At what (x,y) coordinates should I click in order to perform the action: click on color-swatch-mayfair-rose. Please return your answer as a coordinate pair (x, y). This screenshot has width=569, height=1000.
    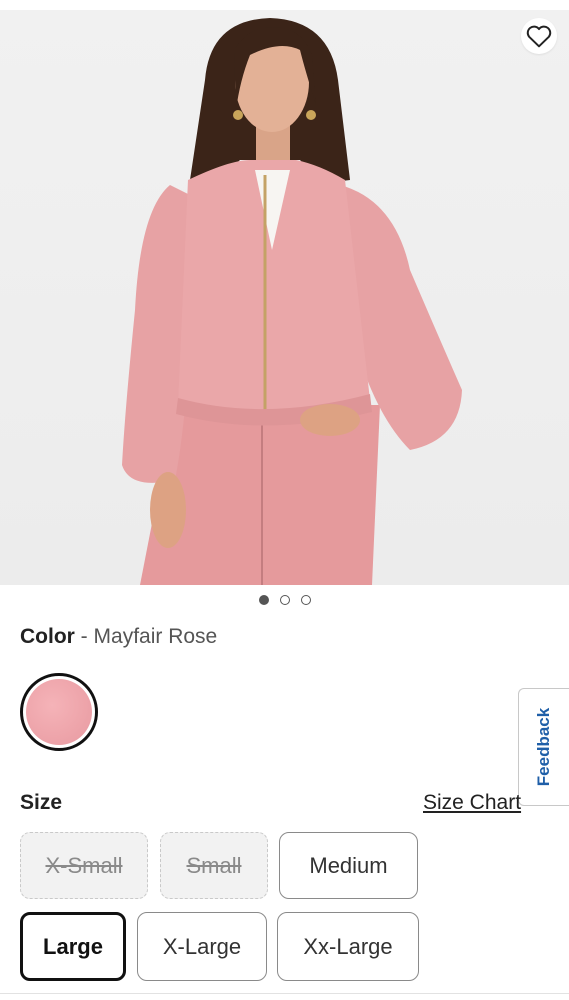
    Looking at the image, I should click on (59, 712).